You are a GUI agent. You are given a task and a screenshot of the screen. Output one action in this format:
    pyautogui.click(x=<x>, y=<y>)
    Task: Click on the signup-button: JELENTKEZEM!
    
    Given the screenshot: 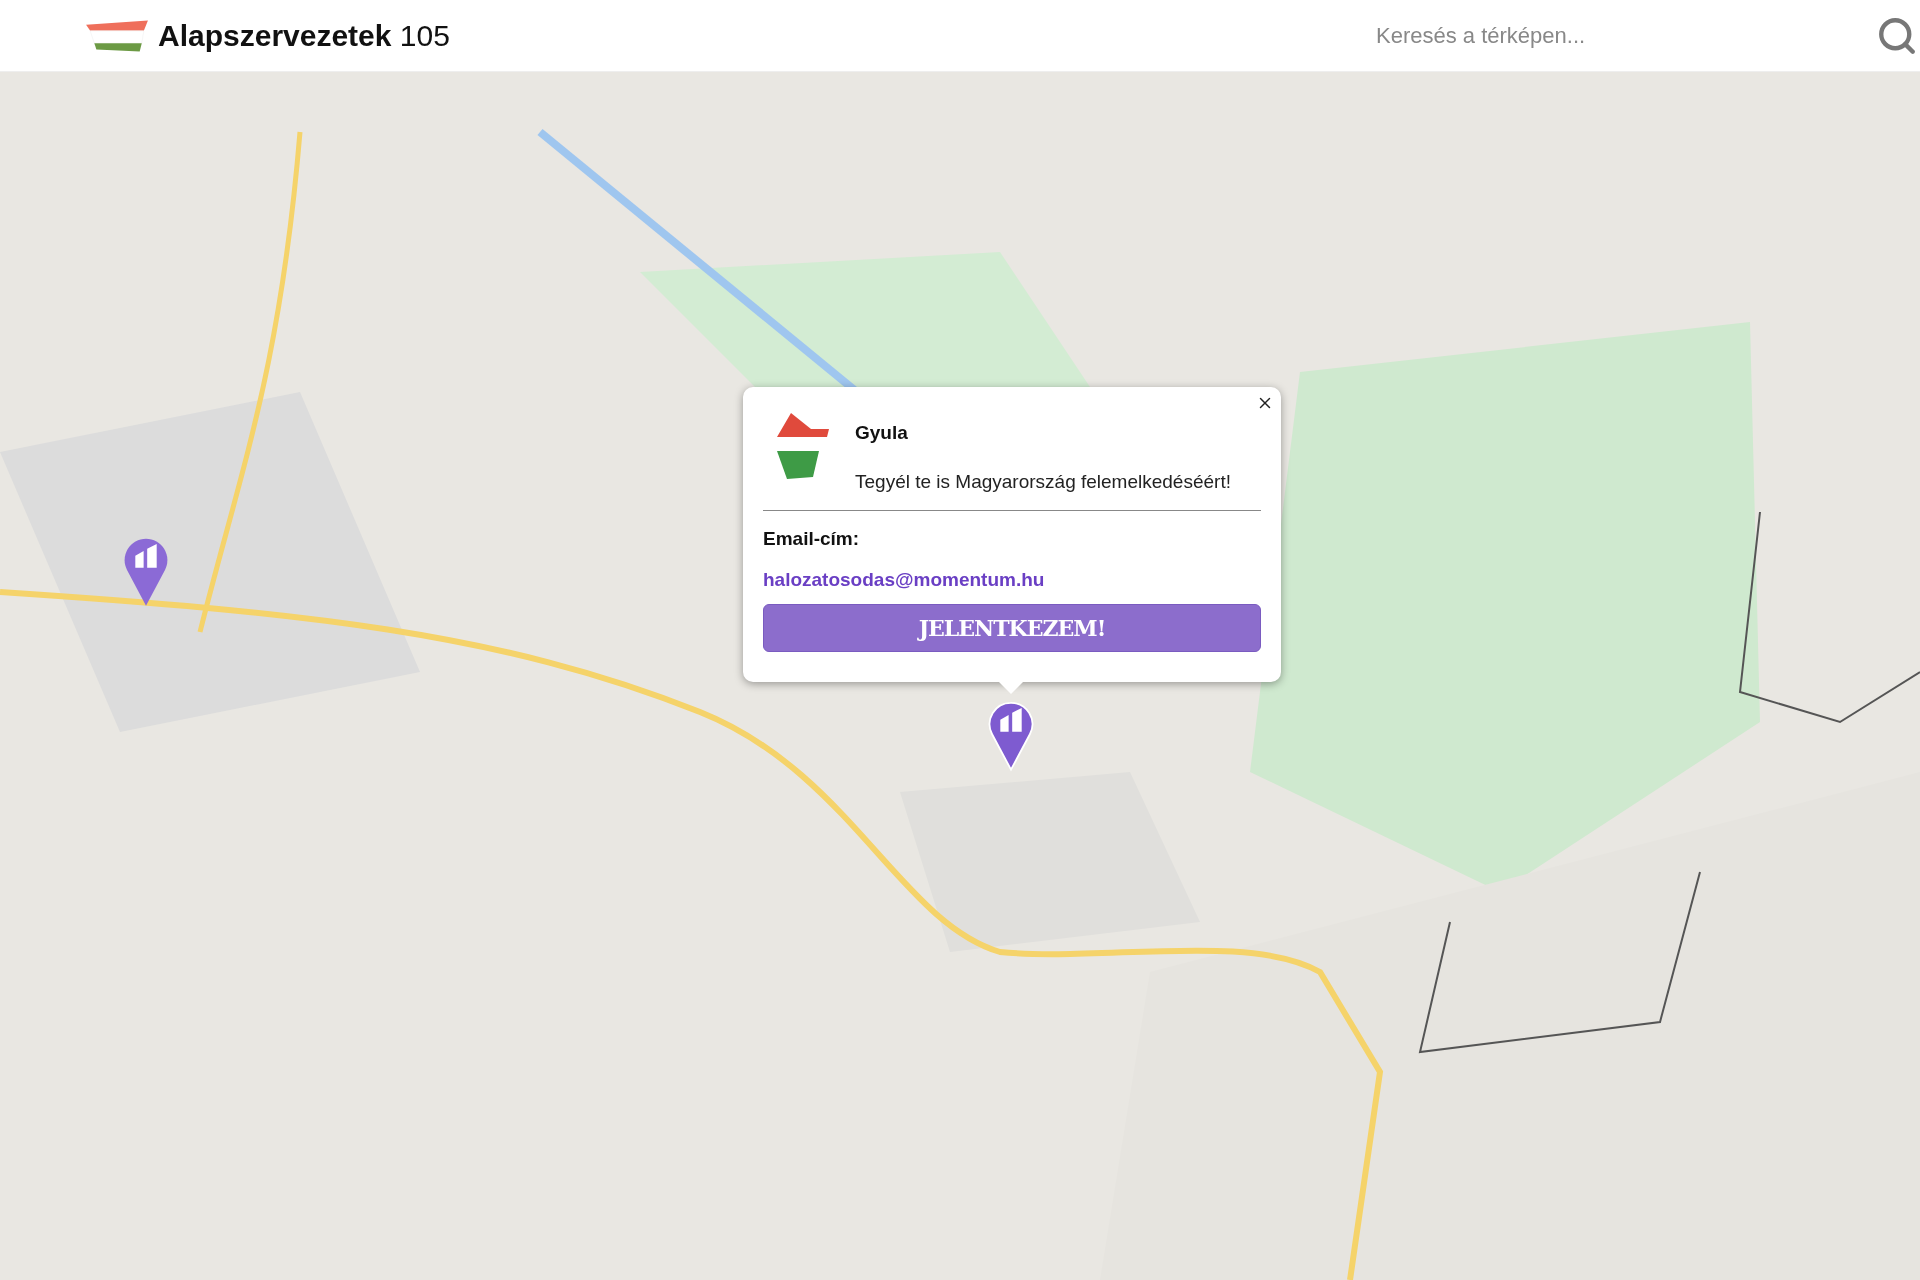 What is the action you would take?
    pyautogui.click(x=1012, y=628)
    